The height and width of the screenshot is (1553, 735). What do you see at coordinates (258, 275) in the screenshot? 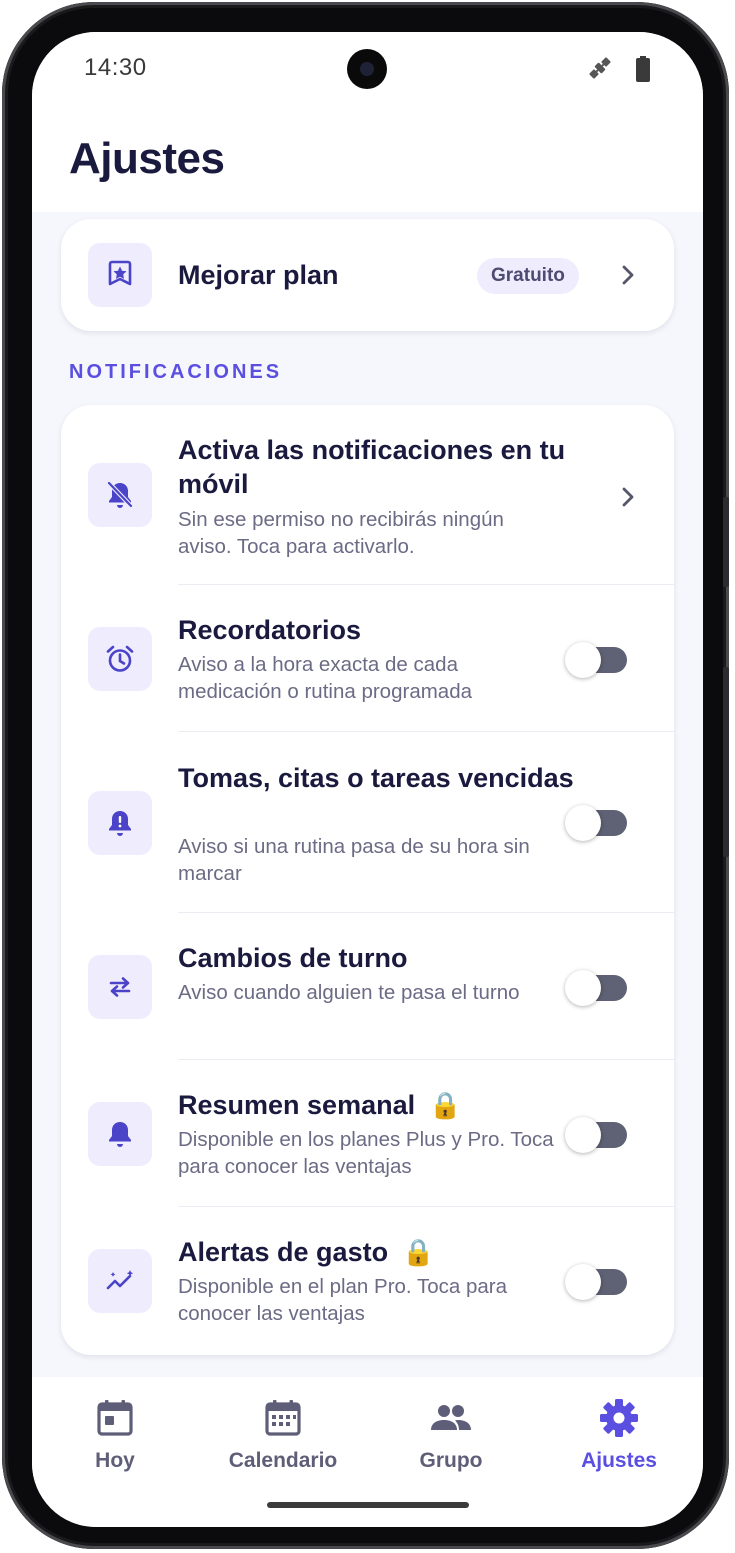
I see `upgrade-plan-label: Mejorar plan` at bounding box center [258, 275].